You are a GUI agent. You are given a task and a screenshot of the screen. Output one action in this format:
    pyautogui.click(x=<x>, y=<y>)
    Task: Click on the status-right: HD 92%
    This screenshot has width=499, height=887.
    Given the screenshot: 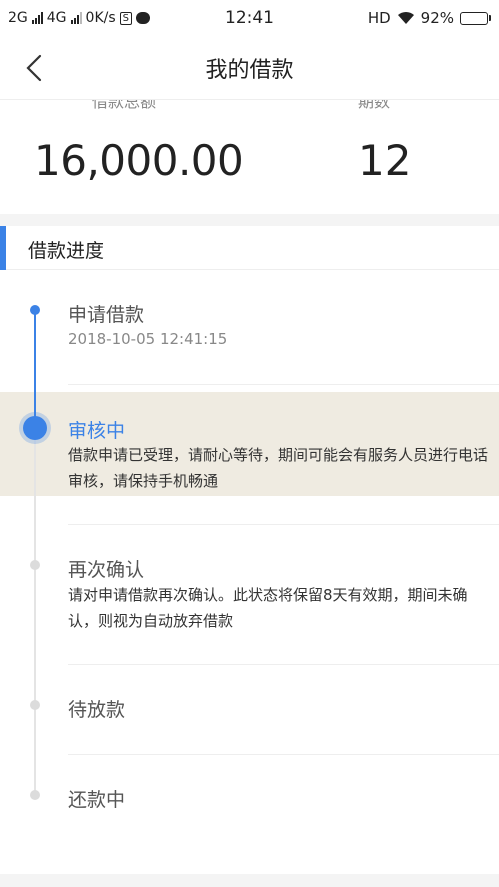 What is the action you would take?
    pyautogui.click(x=429, y=18)
    